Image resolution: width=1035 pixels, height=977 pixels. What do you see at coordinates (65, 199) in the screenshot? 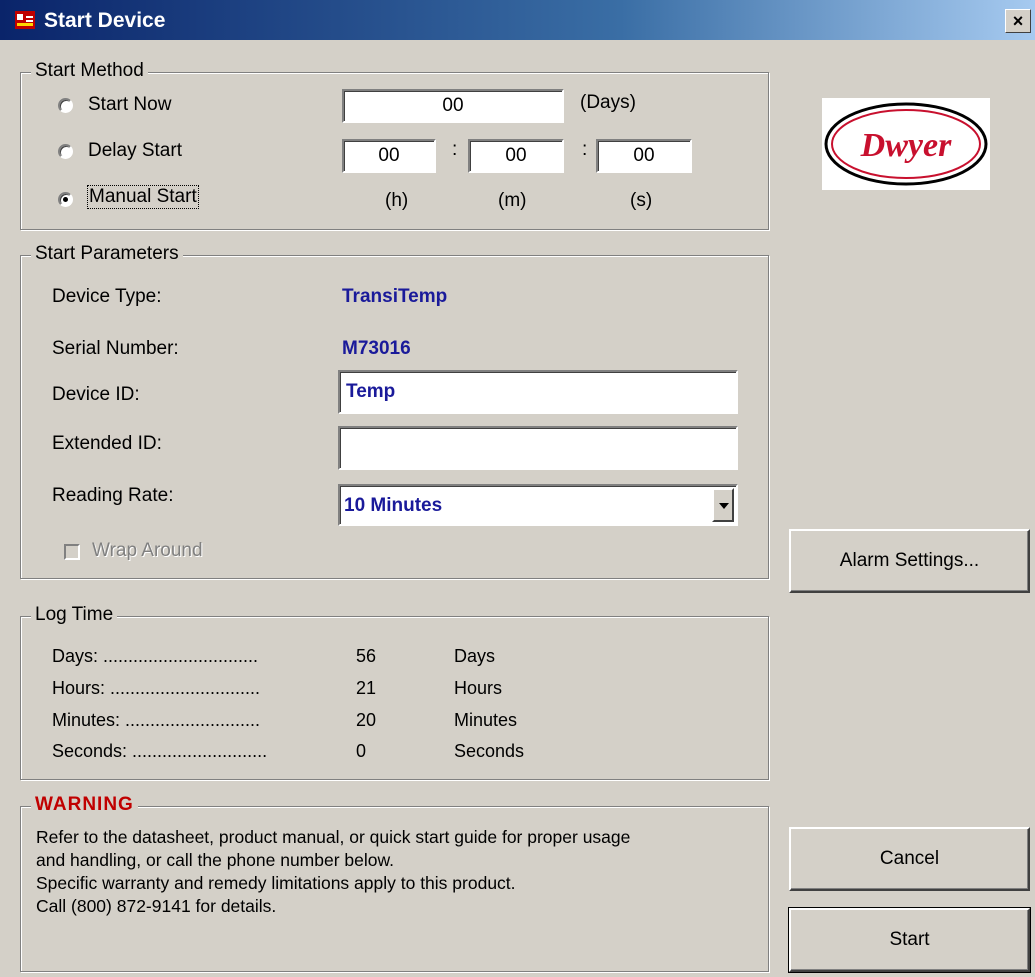
I see `radio-manual-start` at bounding box center [65, 199].